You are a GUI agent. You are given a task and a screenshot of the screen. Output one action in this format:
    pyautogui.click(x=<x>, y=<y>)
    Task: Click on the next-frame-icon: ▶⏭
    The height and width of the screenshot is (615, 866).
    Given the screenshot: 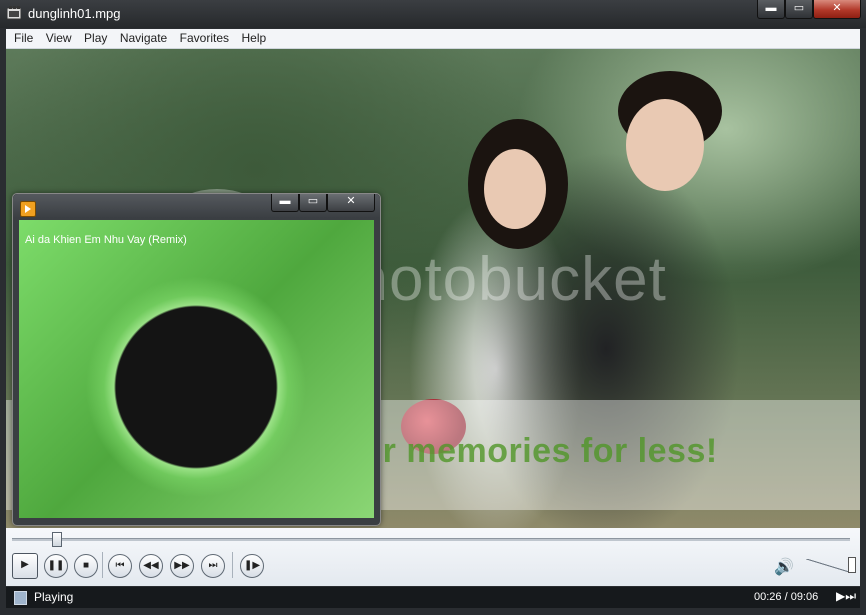 What is the action you would take?
    pyautogui.click(x=846, y=596)
    